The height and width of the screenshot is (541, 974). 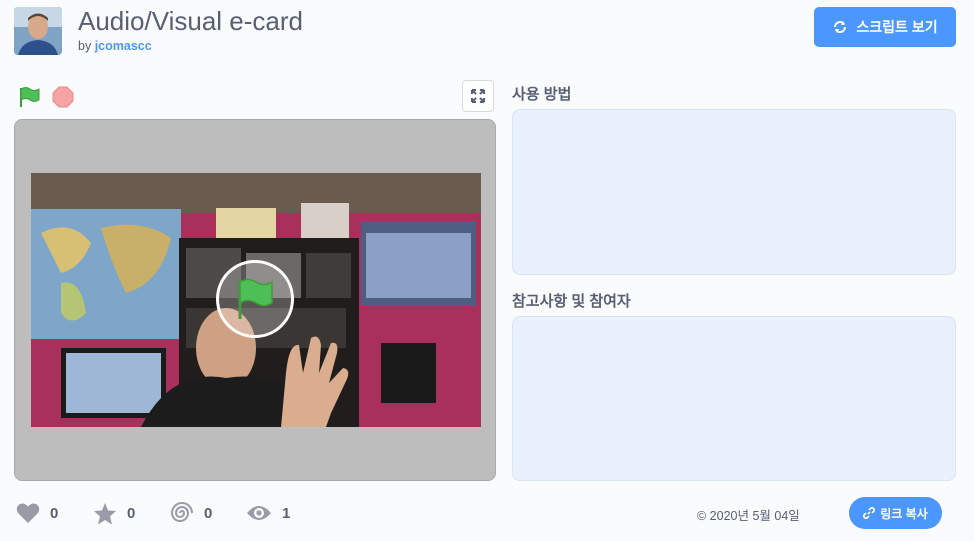 What do you see at coordinates (123, 46) in the screenshot?
I see `author-link: jcomascc` at bounding box center [123, 46].